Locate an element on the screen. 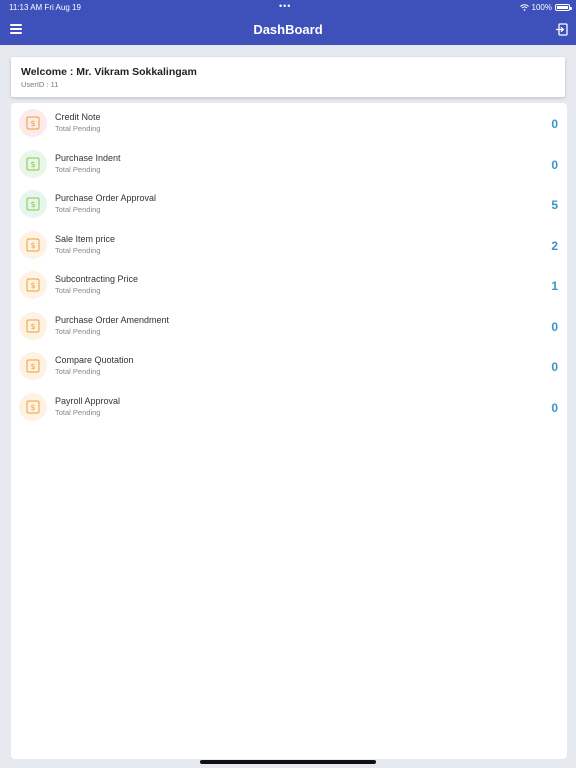 The image size is (576, 768). list-item-label: Purchase Indent is located at coordinates (88, 158).